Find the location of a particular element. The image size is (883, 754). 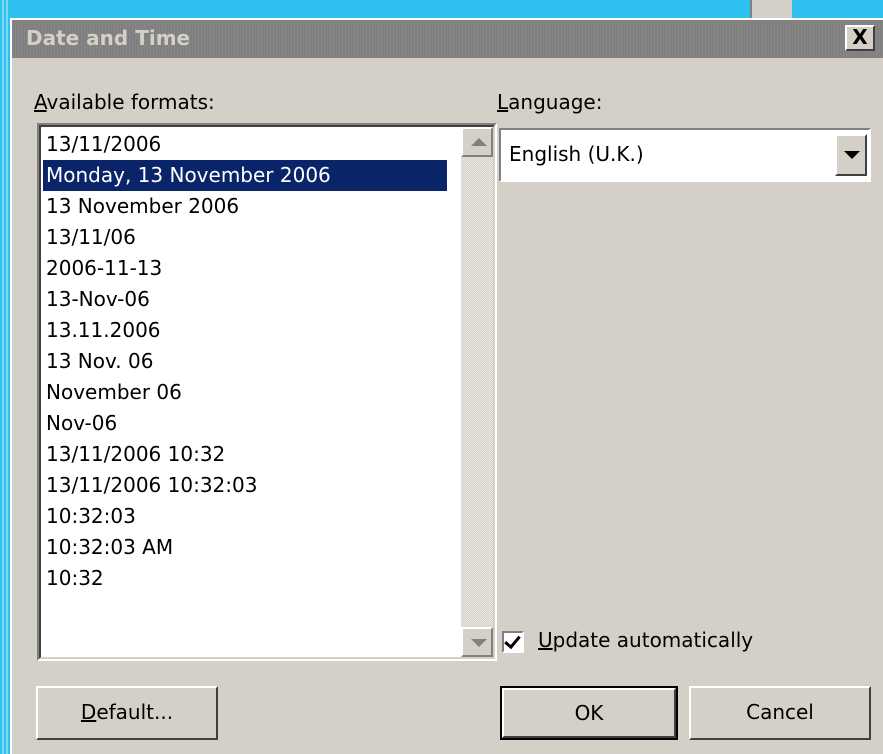

ok-button-label: OK is located at coordinates (589, 713).